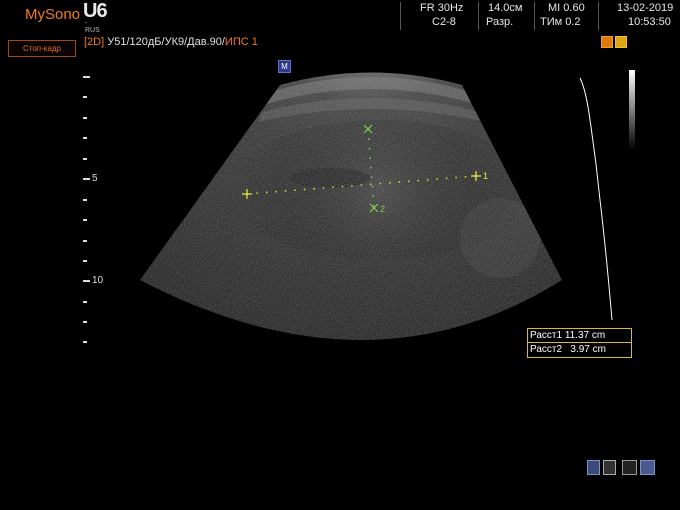 The height and width of the screenshot is (510, 680). I want to click on measurement-label: Расст2, so click(546, 349).